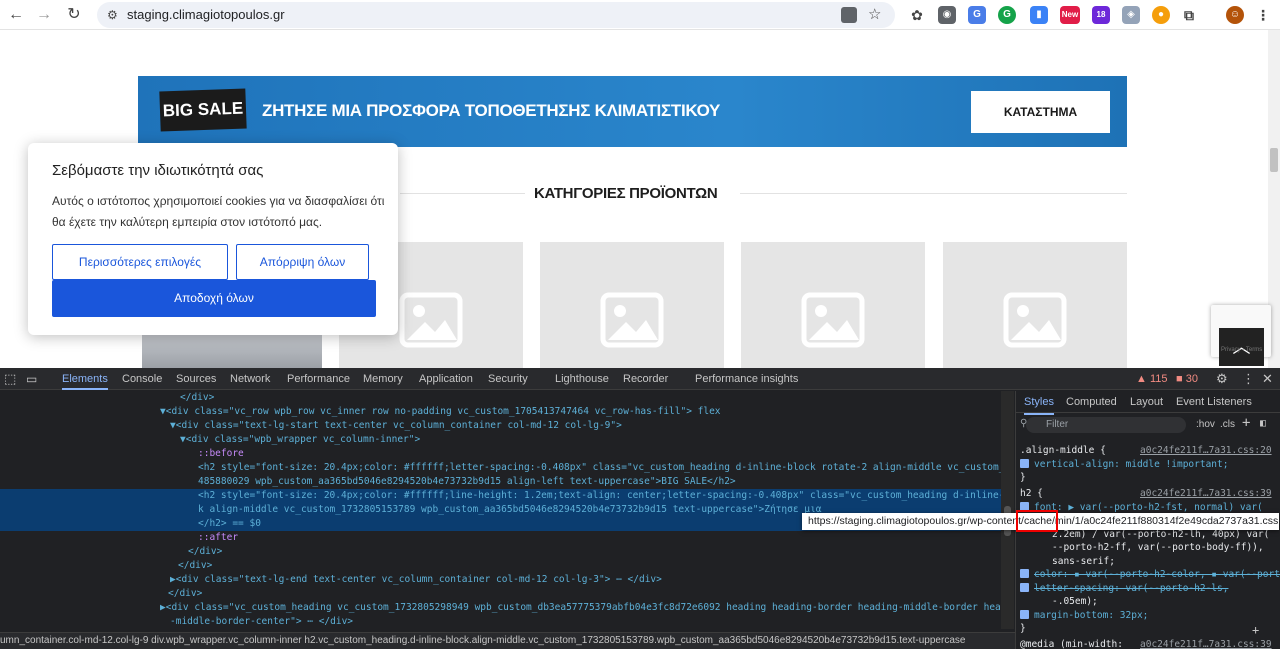  What do you see at coordinates (1091, 402) in the screenshot?
I see `styles-tab-computed: Computed` at bounding box center [1091, 402].